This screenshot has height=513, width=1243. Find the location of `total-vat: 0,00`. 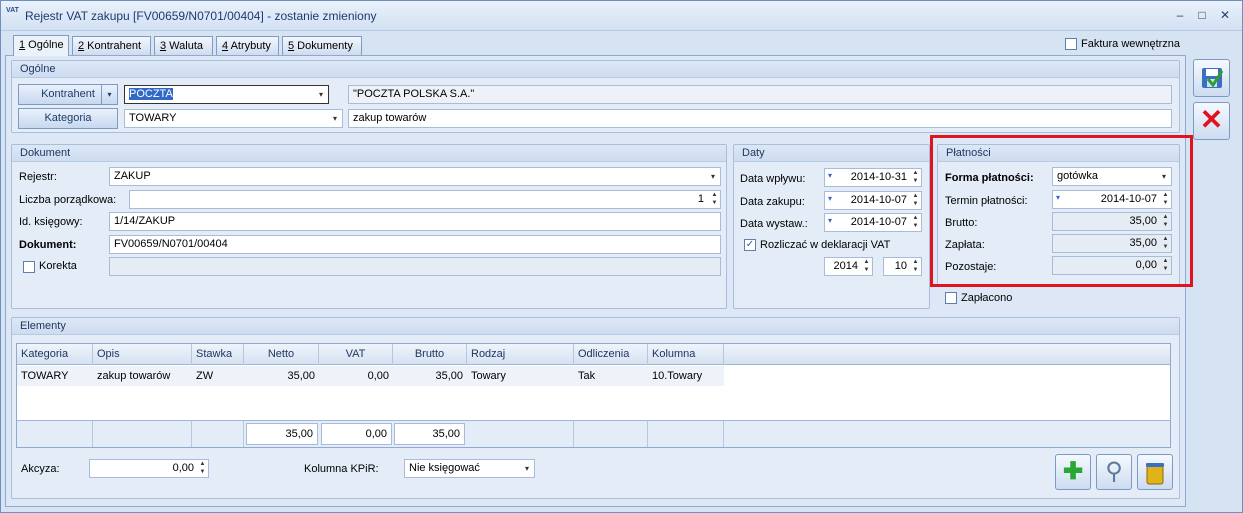

total-vat: 0,00 is located at coordinates (356, 434).